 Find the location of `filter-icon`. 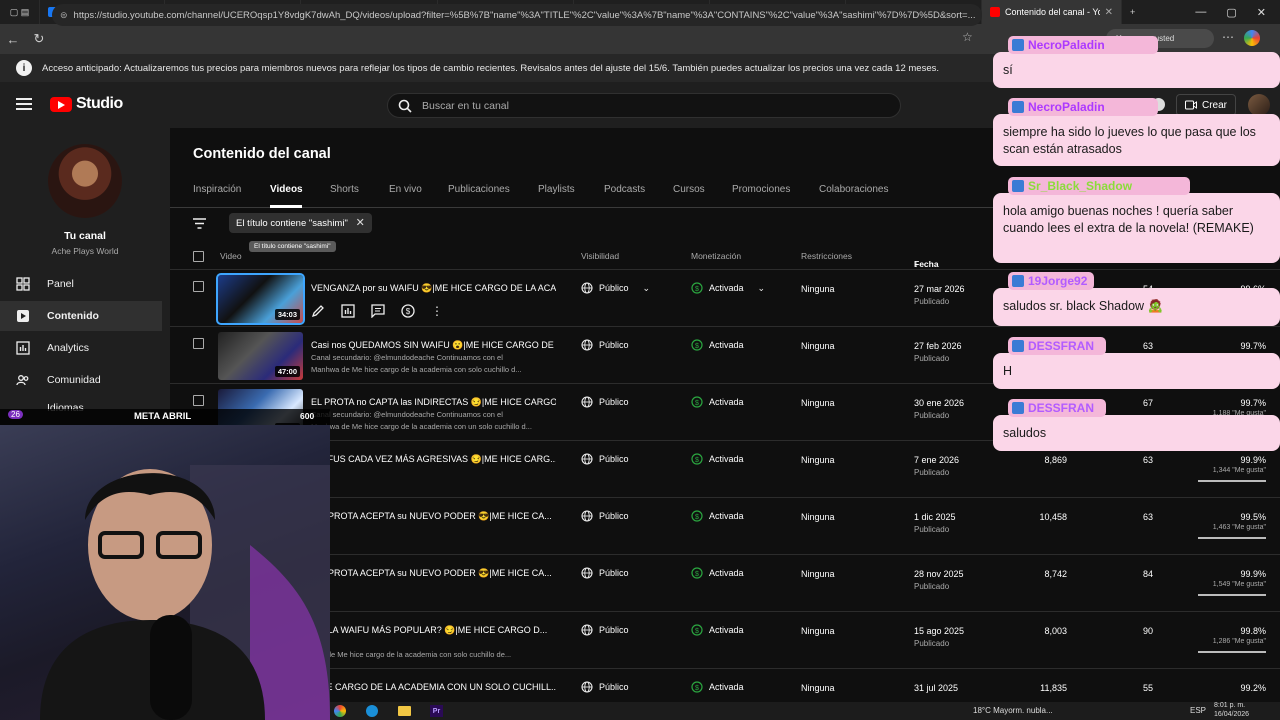

filter-icon is located at coordinates (199, 223).